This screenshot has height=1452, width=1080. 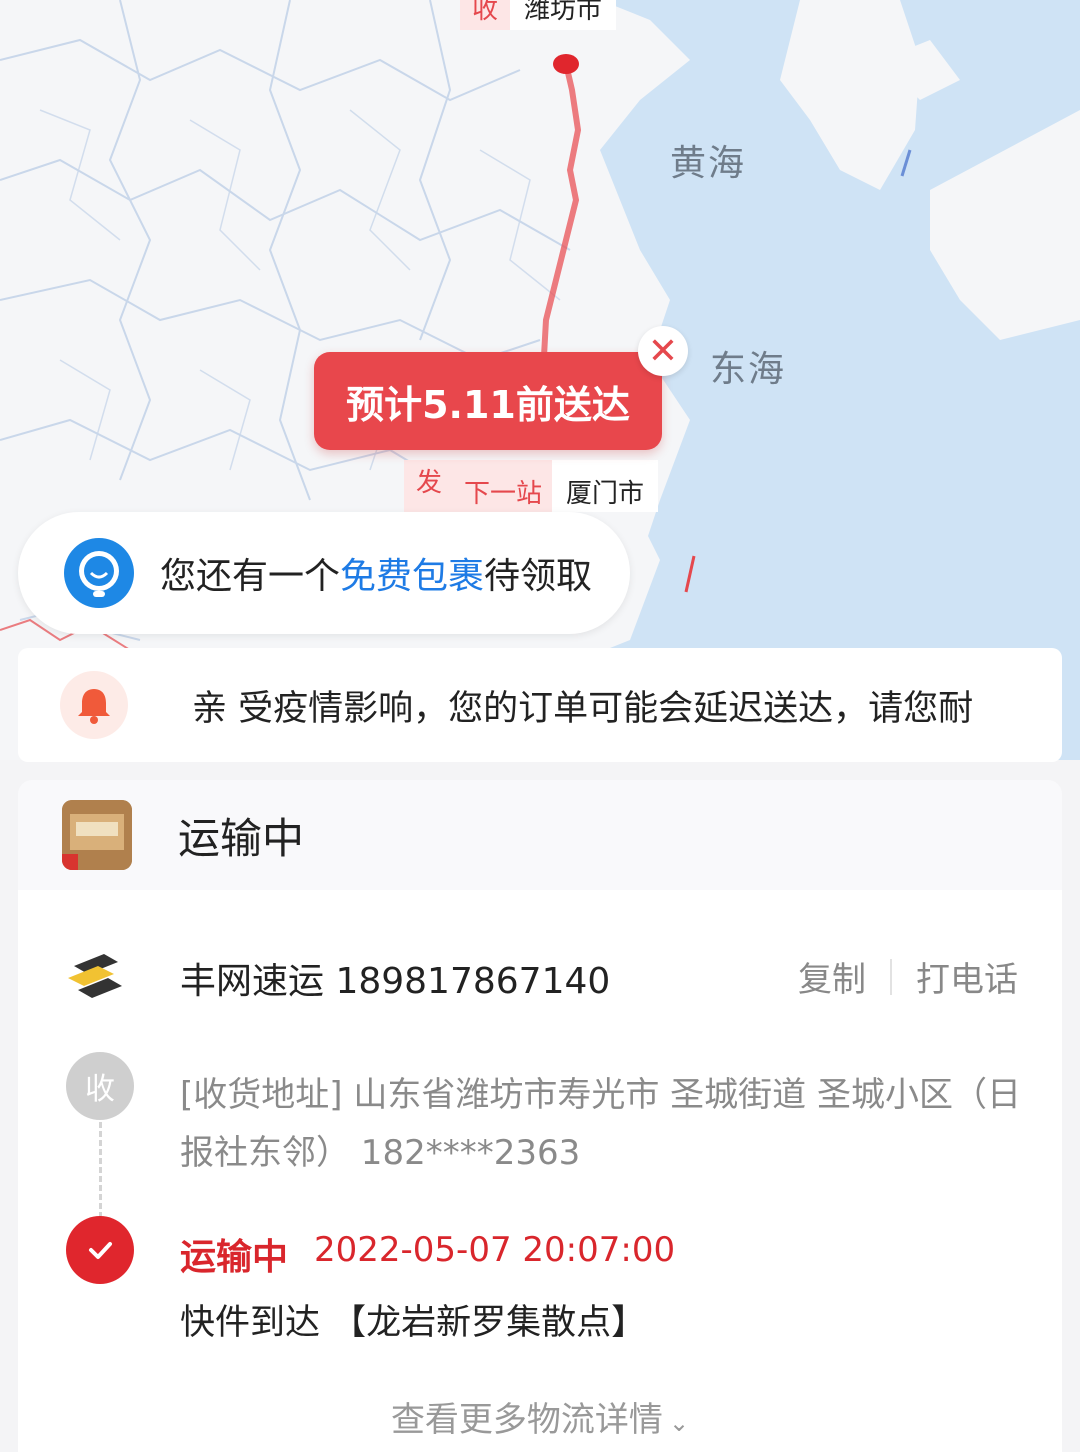 I want to click on call-button: 打电话, so click(x=967, y=976).